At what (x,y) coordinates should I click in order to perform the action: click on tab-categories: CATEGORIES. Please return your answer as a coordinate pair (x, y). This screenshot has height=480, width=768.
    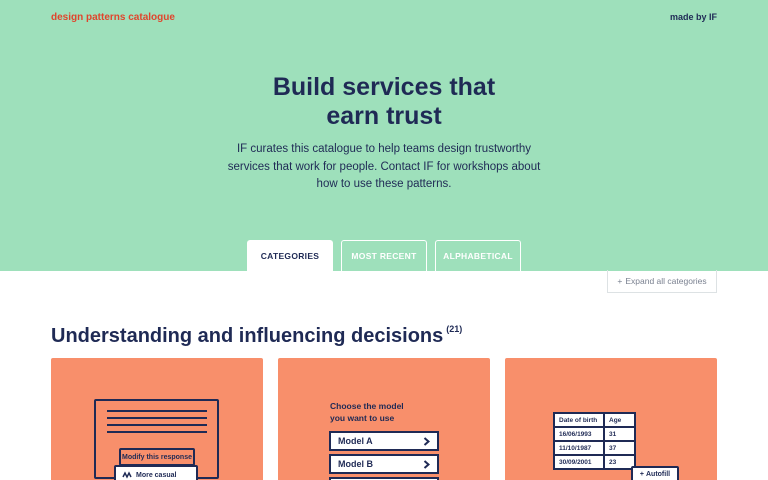
    Looking at the image, I should click on (290, 255).